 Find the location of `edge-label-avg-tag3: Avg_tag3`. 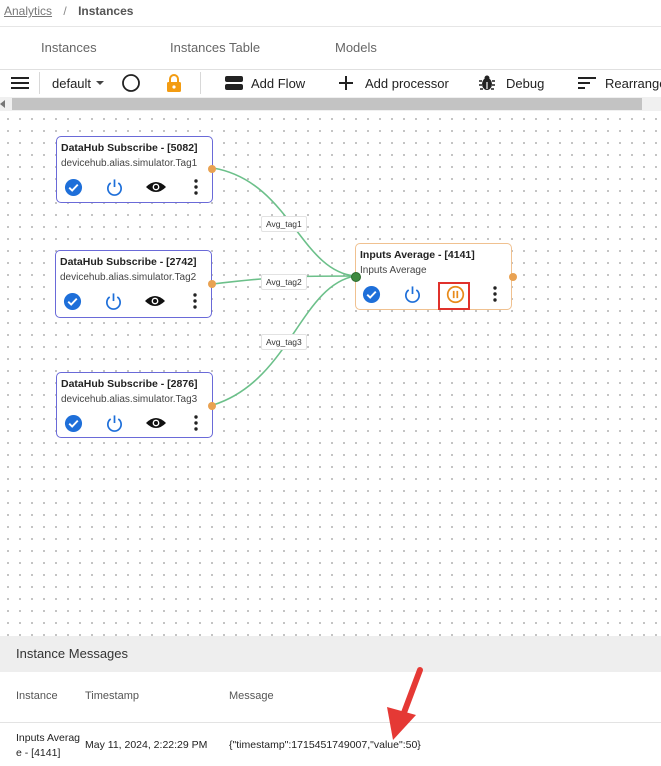

edge-label-avg-tag3: Avg_tag3 is located at coordinates (284, 342).